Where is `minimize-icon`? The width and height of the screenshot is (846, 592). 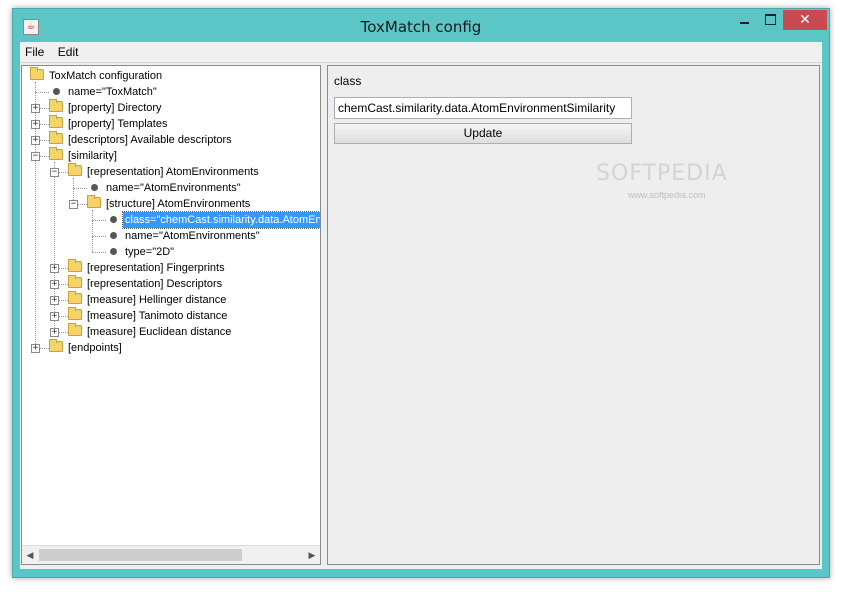
minimize-icon is located at coordinates (744, 22).